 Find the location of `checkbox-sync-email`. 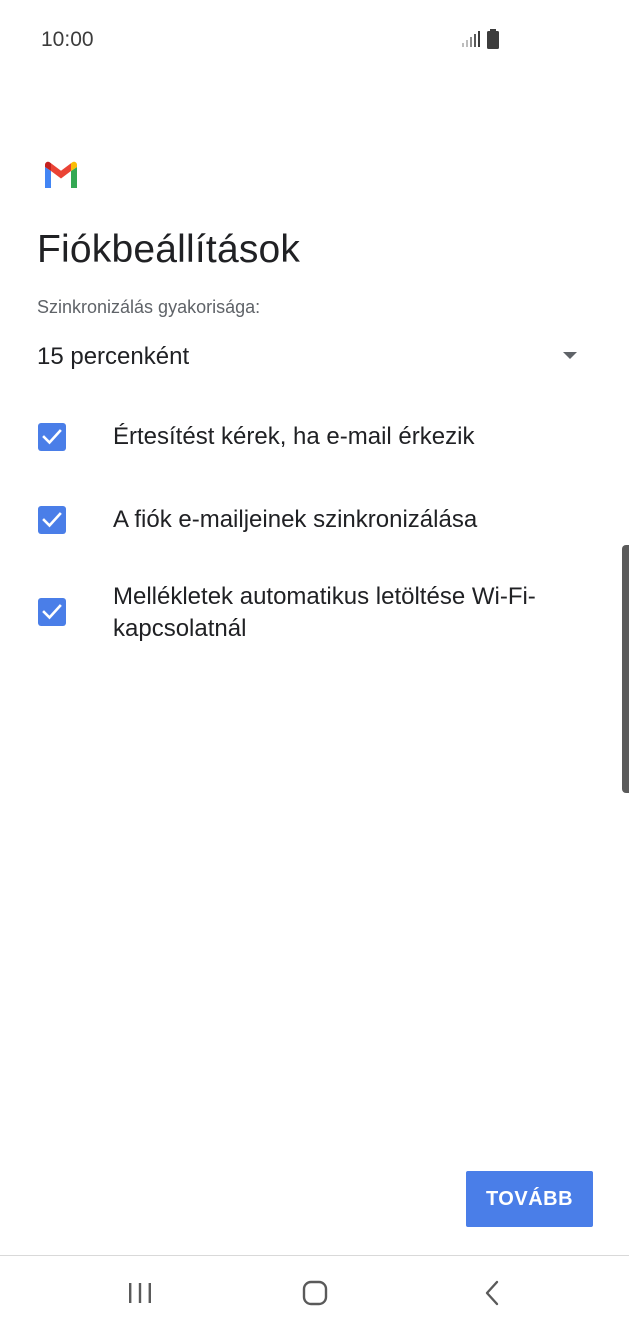

checkbox-sync-email is located at coordinates (52, 520).